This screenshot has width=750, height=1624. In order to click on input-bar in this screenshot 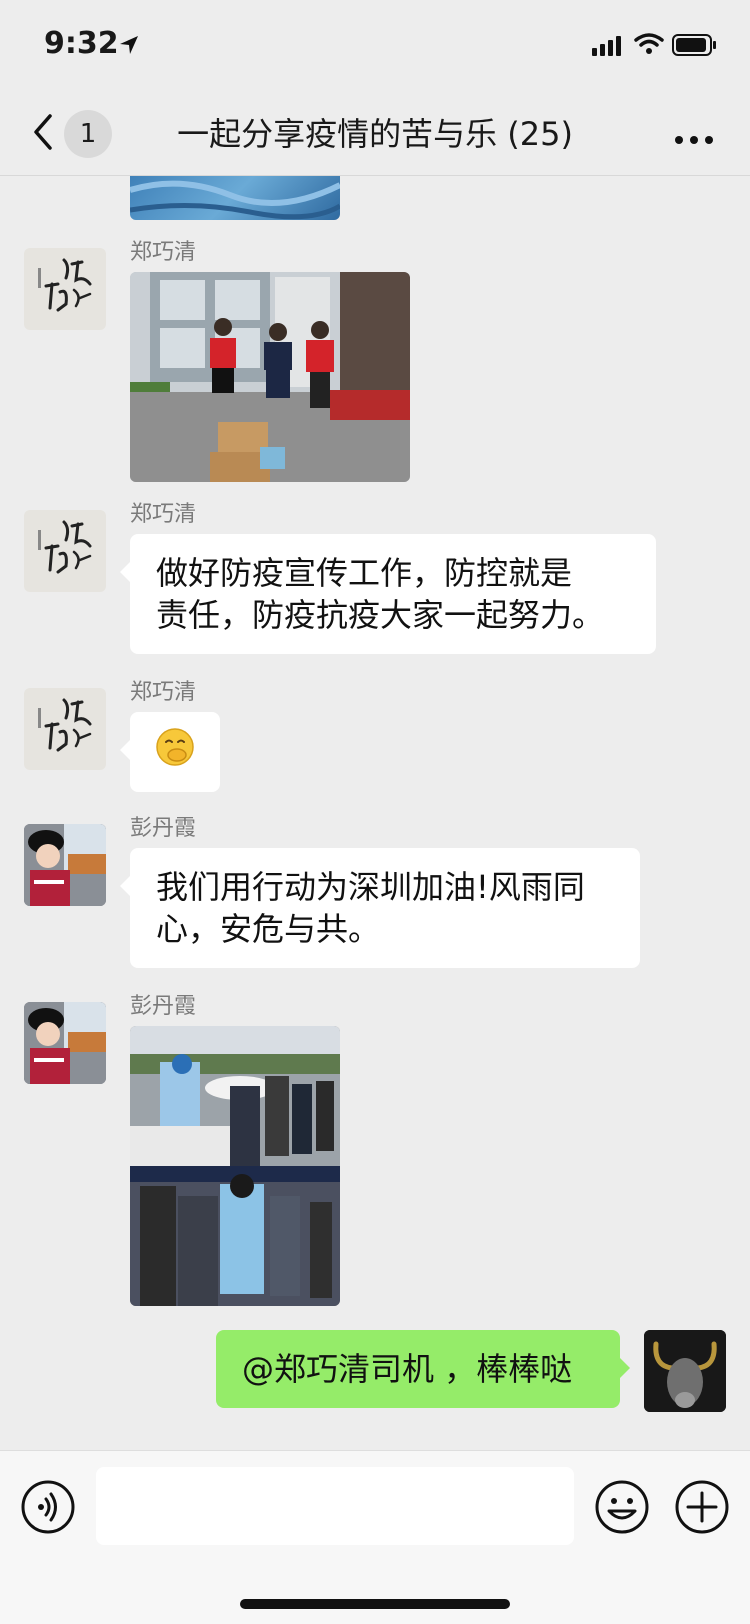, I will do `click(375, 1537)`.